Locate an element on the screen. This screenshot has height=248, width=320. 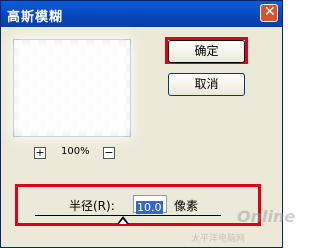
preview-area is located at coordinates (72, 88).